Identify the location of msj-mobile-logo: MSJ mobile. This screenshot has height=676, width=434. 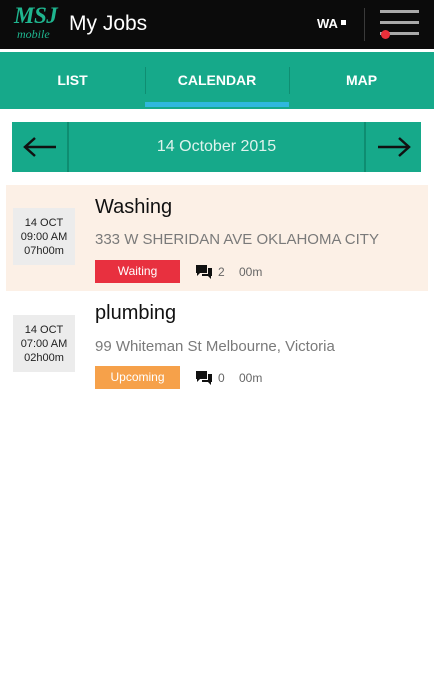
(36, 23).